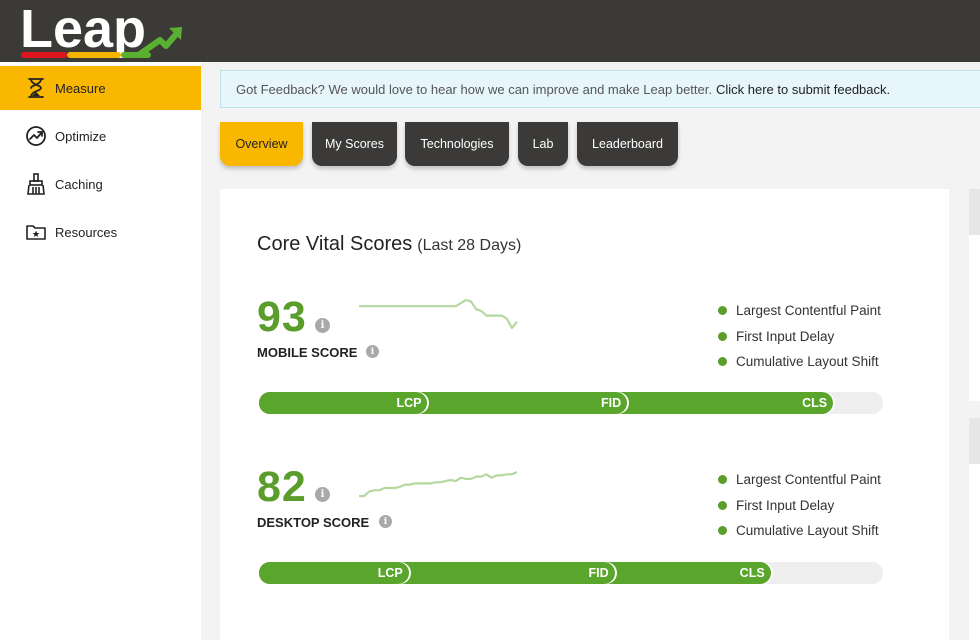  Describe the element at coordinates (469, 245) in the screenshot. I see `card-subtitle: (Last 28 Days)` at that location.